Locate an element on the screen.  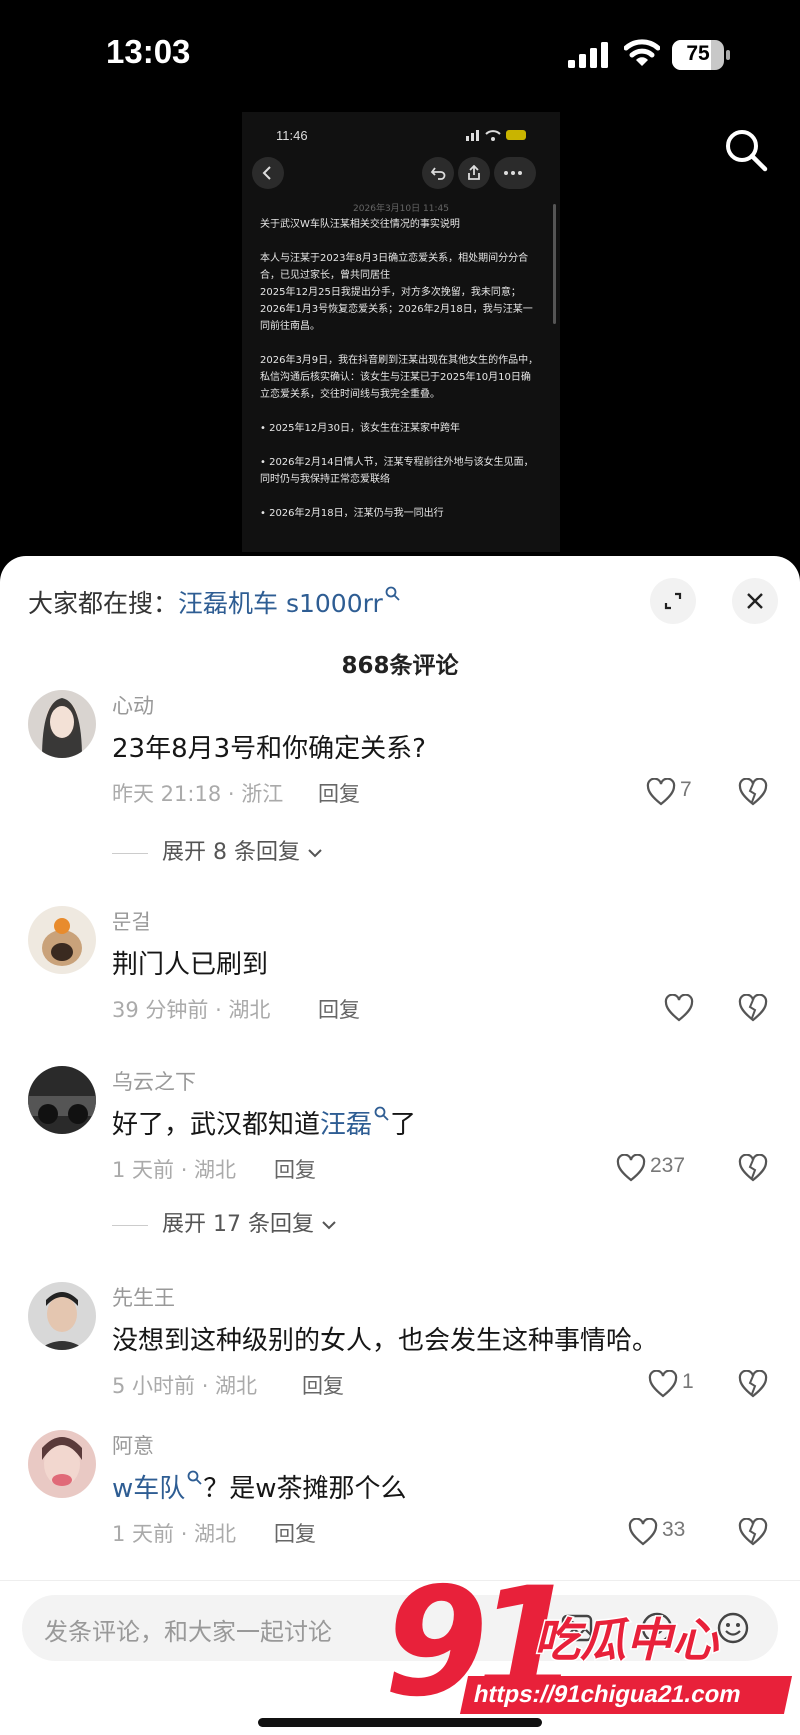
comment-author: 阿意 is located at coordinates (133, 1445).